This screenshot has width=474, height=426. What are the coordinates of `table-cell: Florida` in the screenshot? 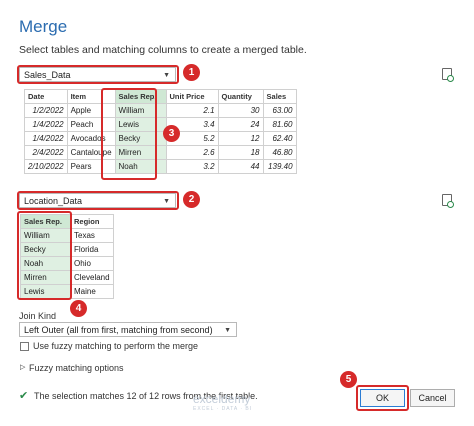 It's located at (92, 249).